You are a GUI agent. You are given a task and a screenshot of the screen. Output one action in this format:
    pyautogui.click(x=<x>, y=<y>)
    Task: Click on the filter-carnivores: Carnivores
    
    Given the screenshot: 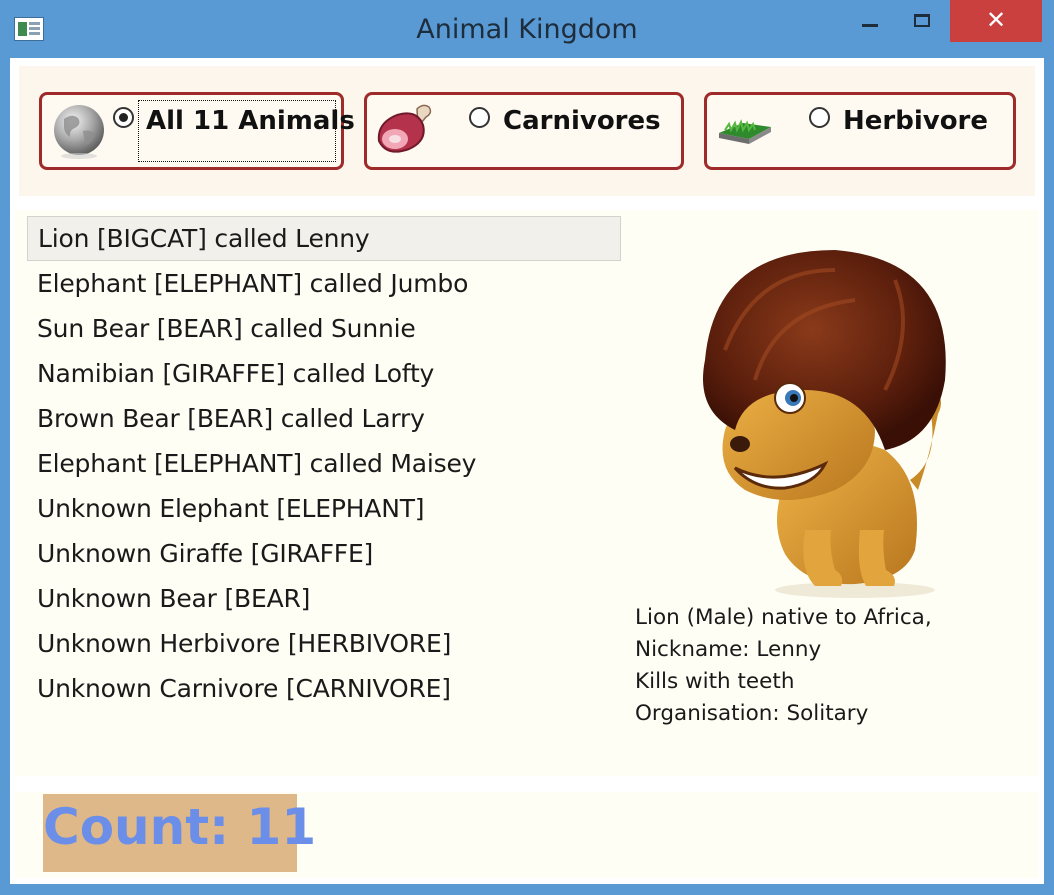 What is the action you would take?
    pyautogui.click(x=524, y=131)
    